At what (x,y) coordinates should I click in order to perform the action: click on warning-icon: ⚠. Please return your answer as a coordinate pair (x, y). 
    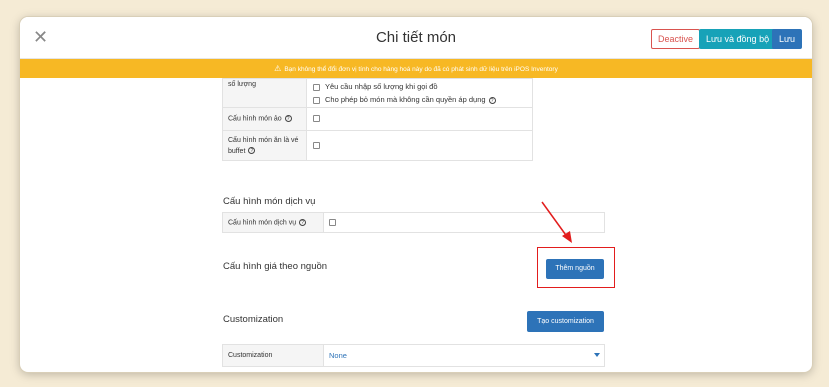
    Looking at the image, I should click on (278, 68).